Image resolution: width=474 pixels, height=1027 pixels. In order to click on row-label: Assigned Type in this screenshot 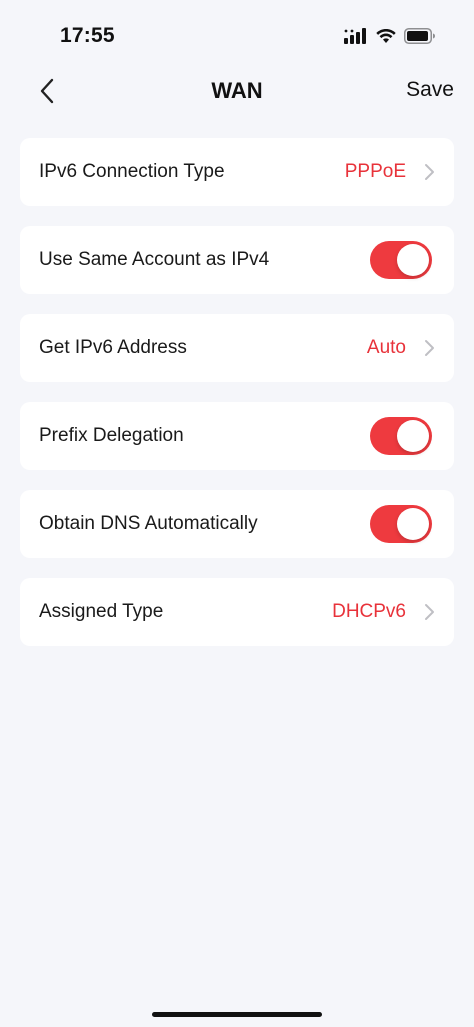, I will do `click(101, 611)`.